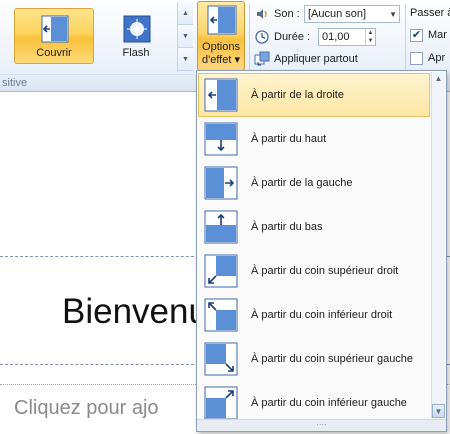 This screenshot has height=434, width=450. Describe the element at coordinates (221, 359) in the screenshot. I see `from-top-left-icon` at that location.